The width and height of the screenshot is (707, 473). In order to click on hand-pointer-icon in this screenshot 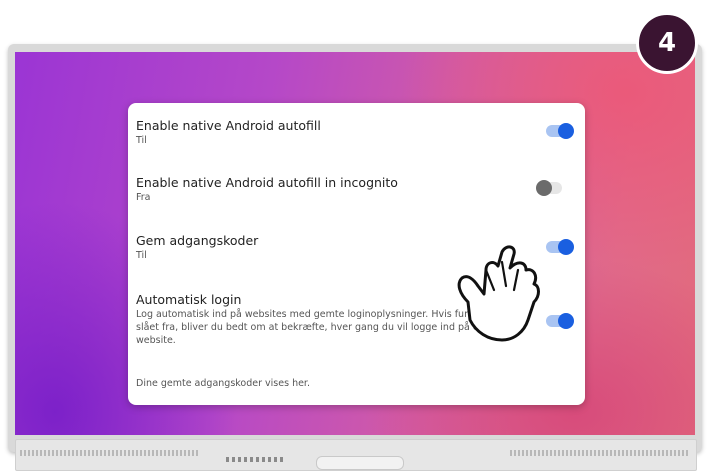, I will do `click(498, 293)`.